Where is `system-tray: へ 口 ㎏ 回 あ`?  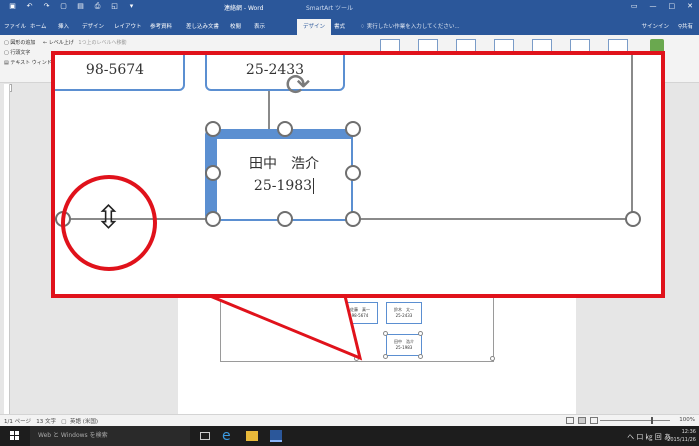
system-tray: へ 口 ㎏ 回 あ is located at coordinates (649, 437).